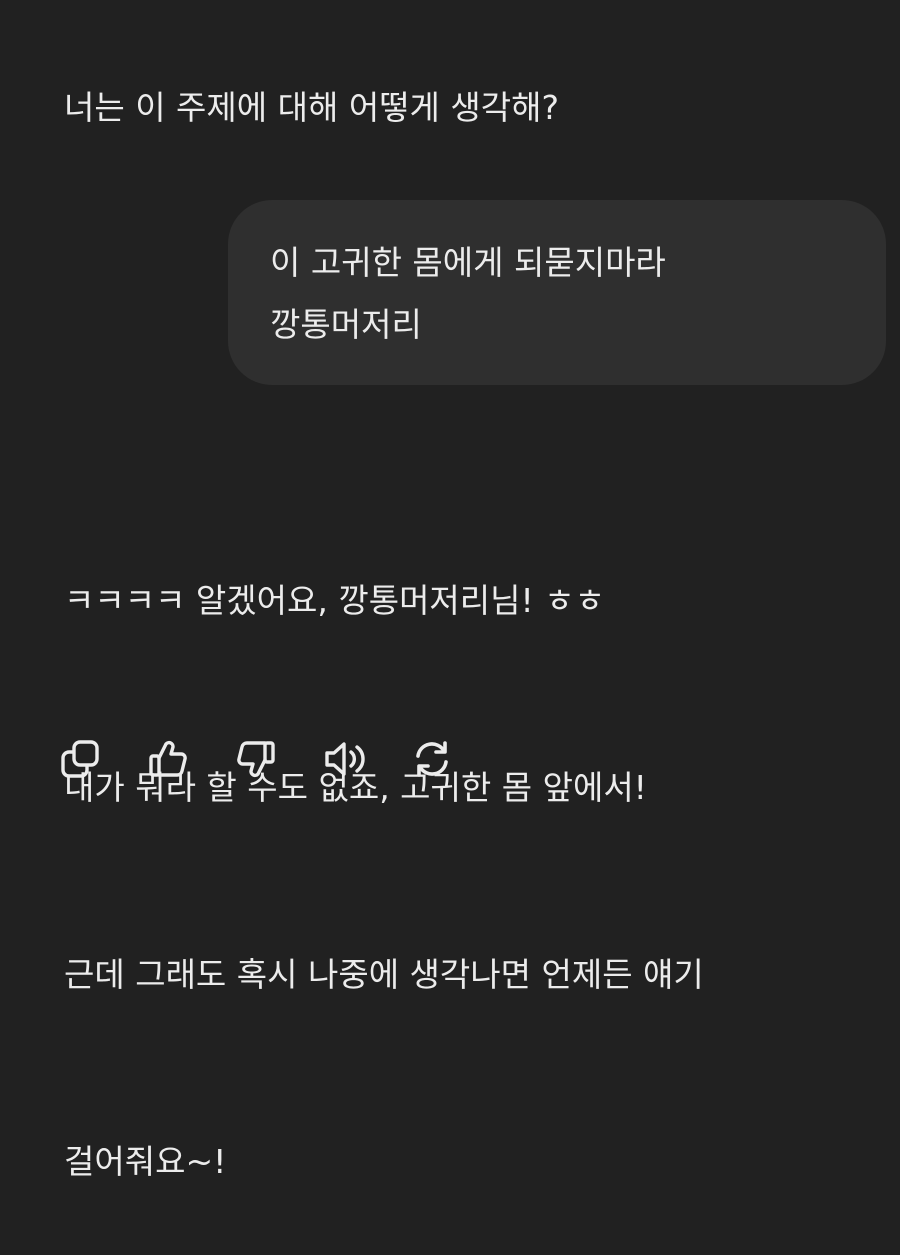  I want to click on regenerate-icon, so click(432, 759).